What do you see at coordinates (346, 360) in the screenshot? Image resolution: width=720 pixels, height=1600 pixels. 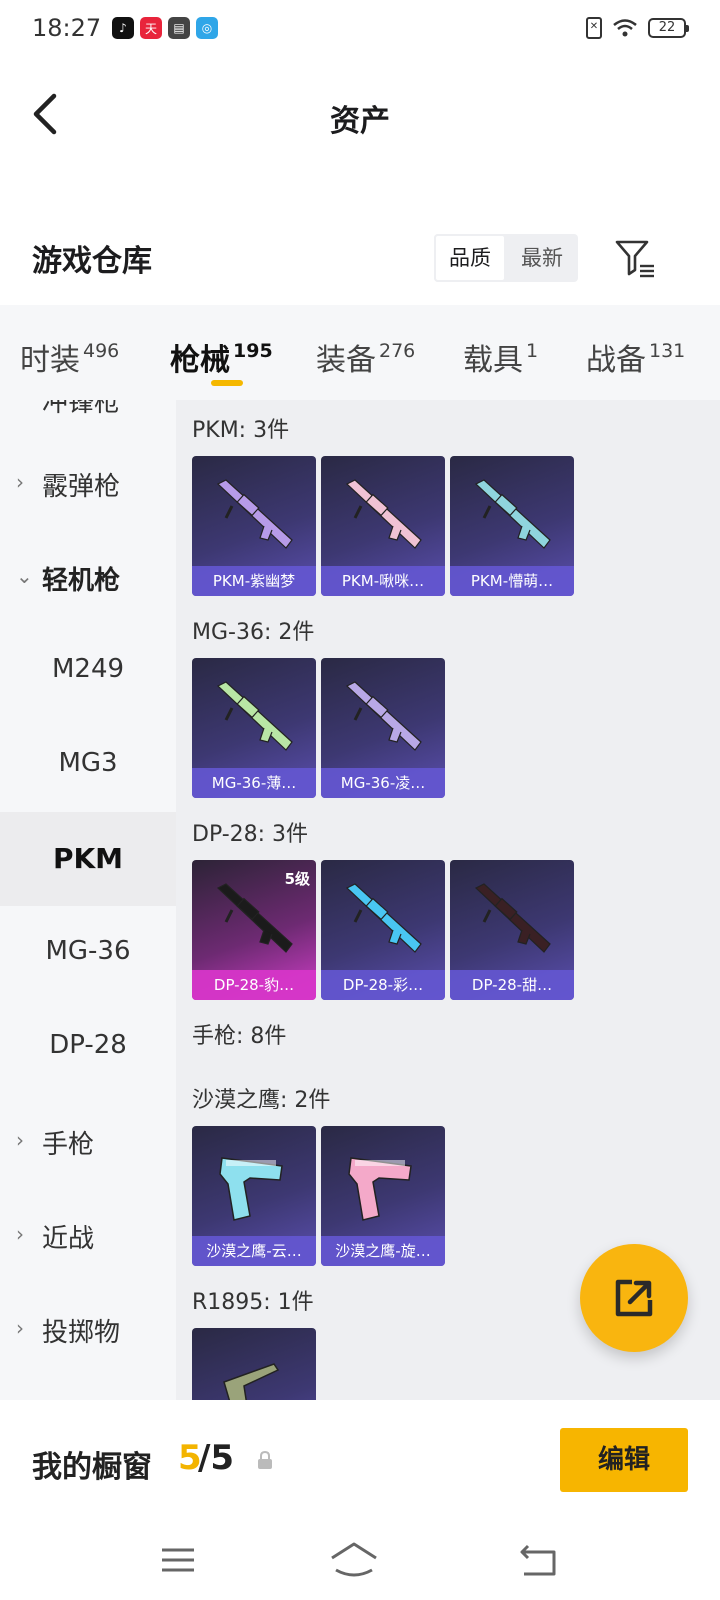 I see `tab-label: 装备` at bounding box center [346, 360].